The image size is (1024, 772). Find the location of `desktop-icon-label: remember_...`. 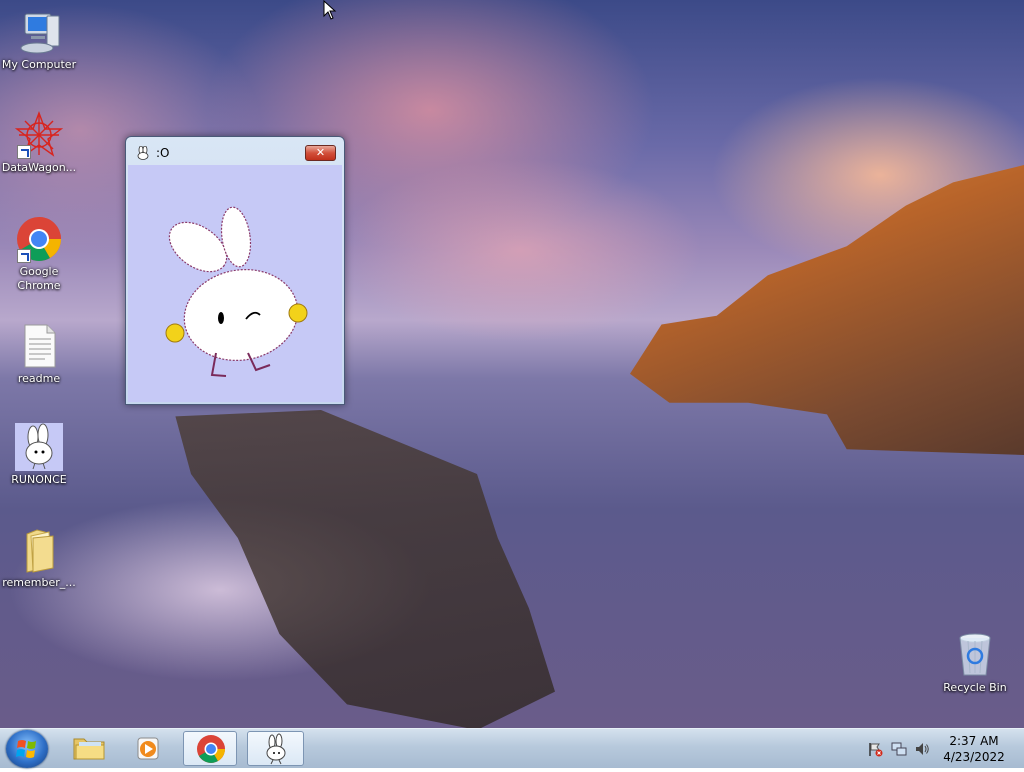

desktop-icon-label: remember_... is located at coordinates (39, 582).